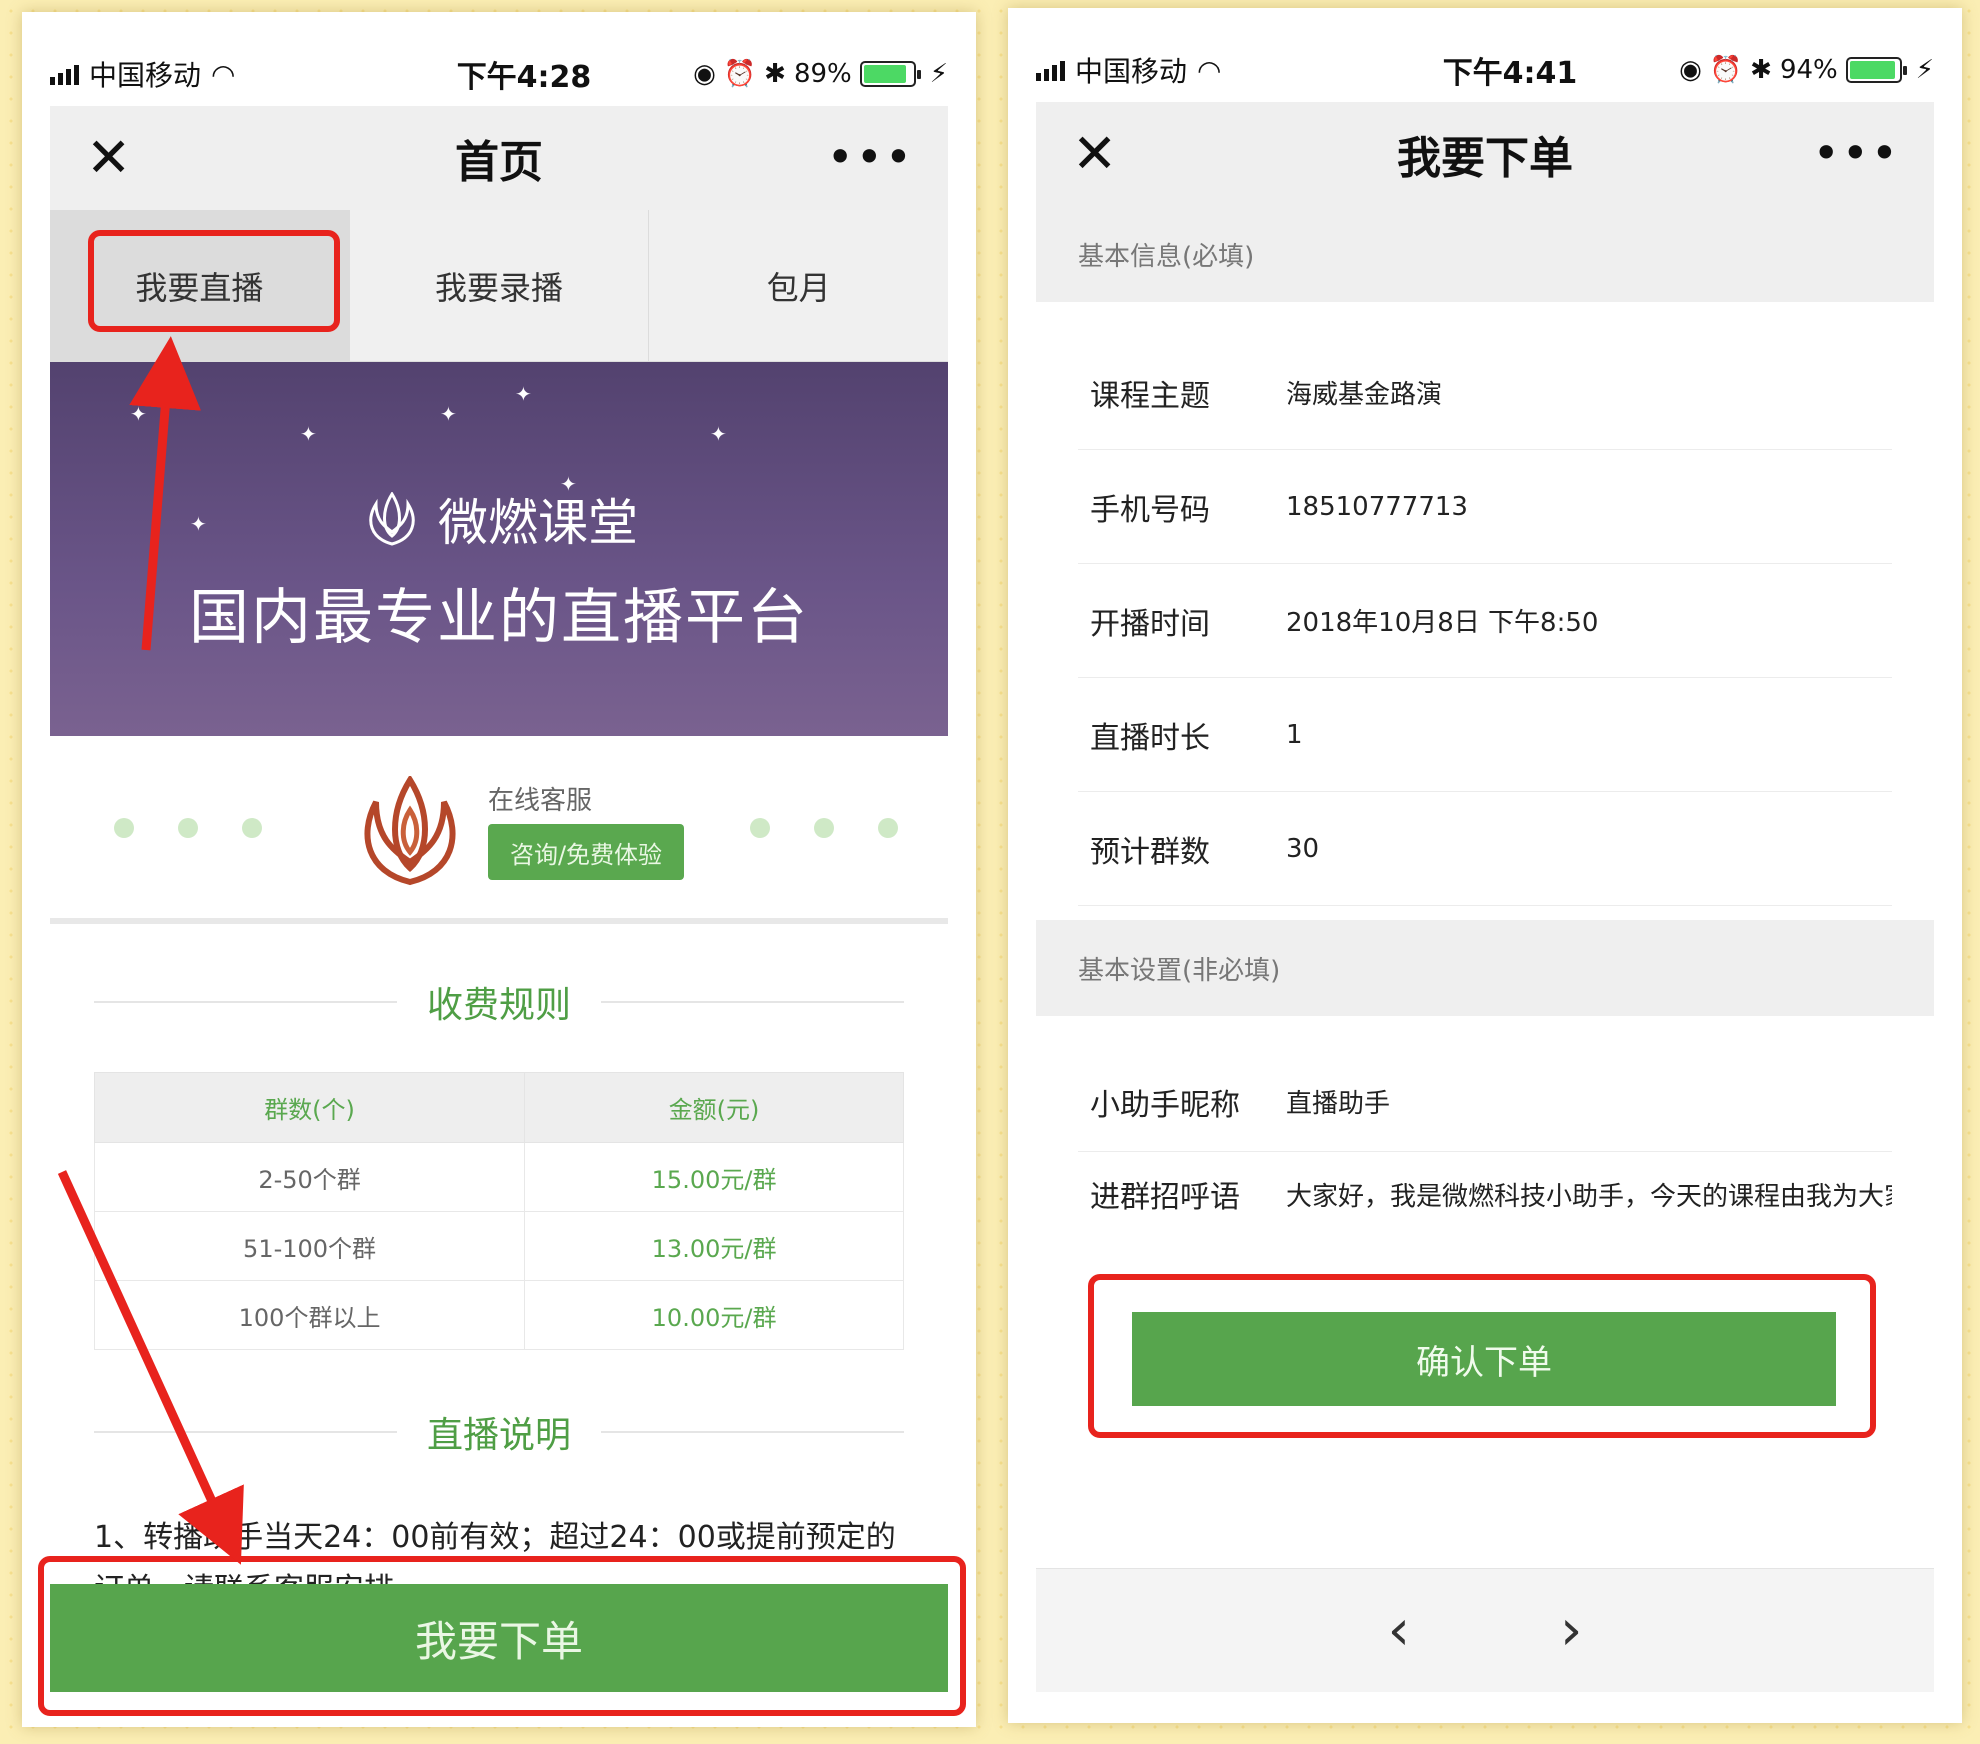 Image resolution: width=1980 pixels, height=1744 pixels. What do you see at coordinates (714, 1246) in the screenshot?
I see `fee-price-cell: 13.00元/群` at bounding box center [714, 1246].